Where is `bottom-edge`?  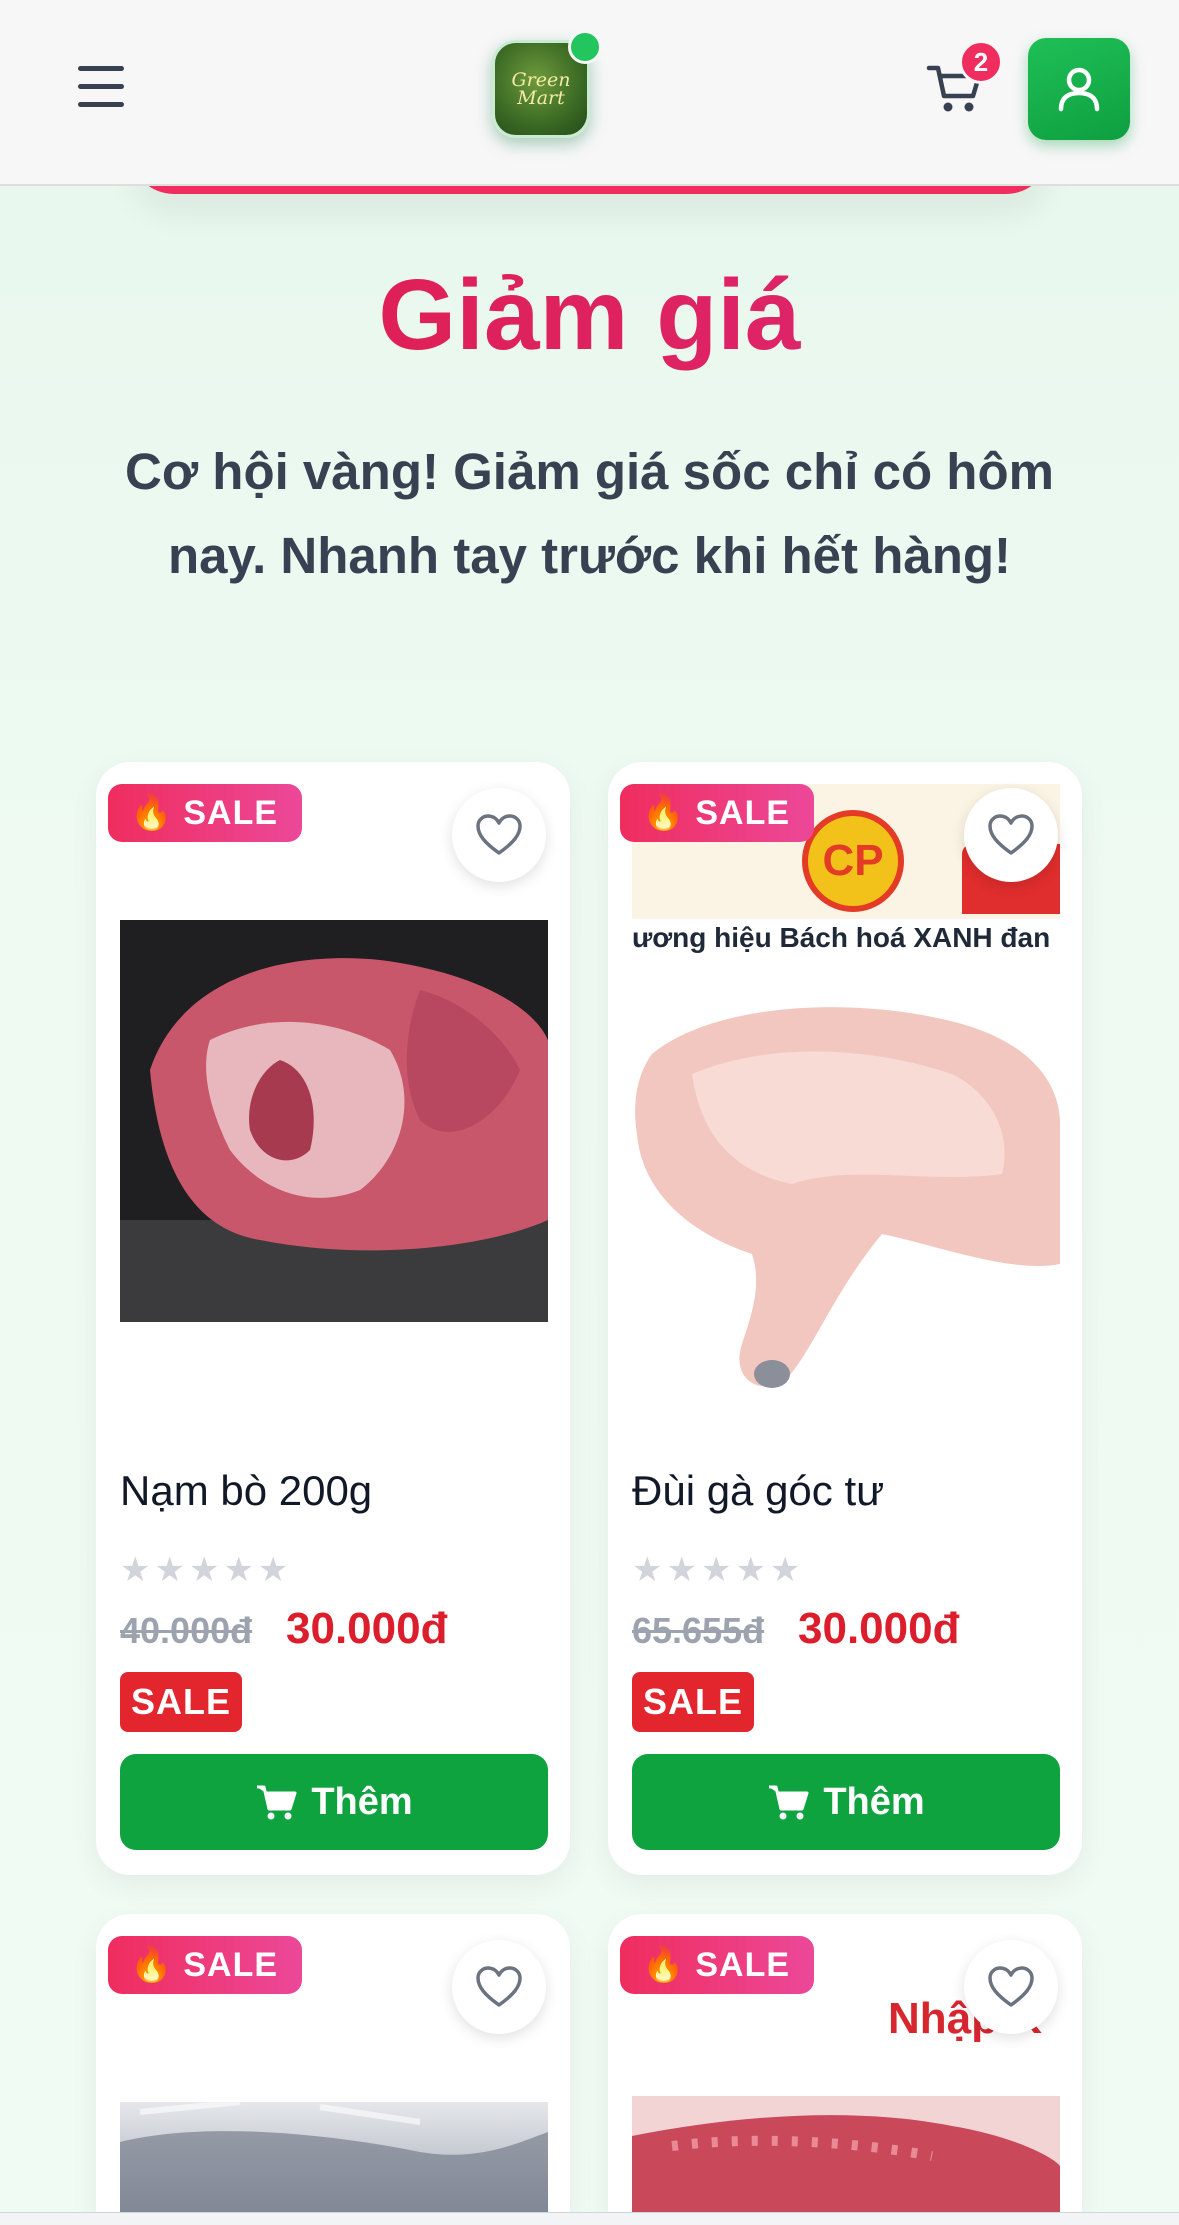
bottom-edge is located at coordinates (589, 2218).